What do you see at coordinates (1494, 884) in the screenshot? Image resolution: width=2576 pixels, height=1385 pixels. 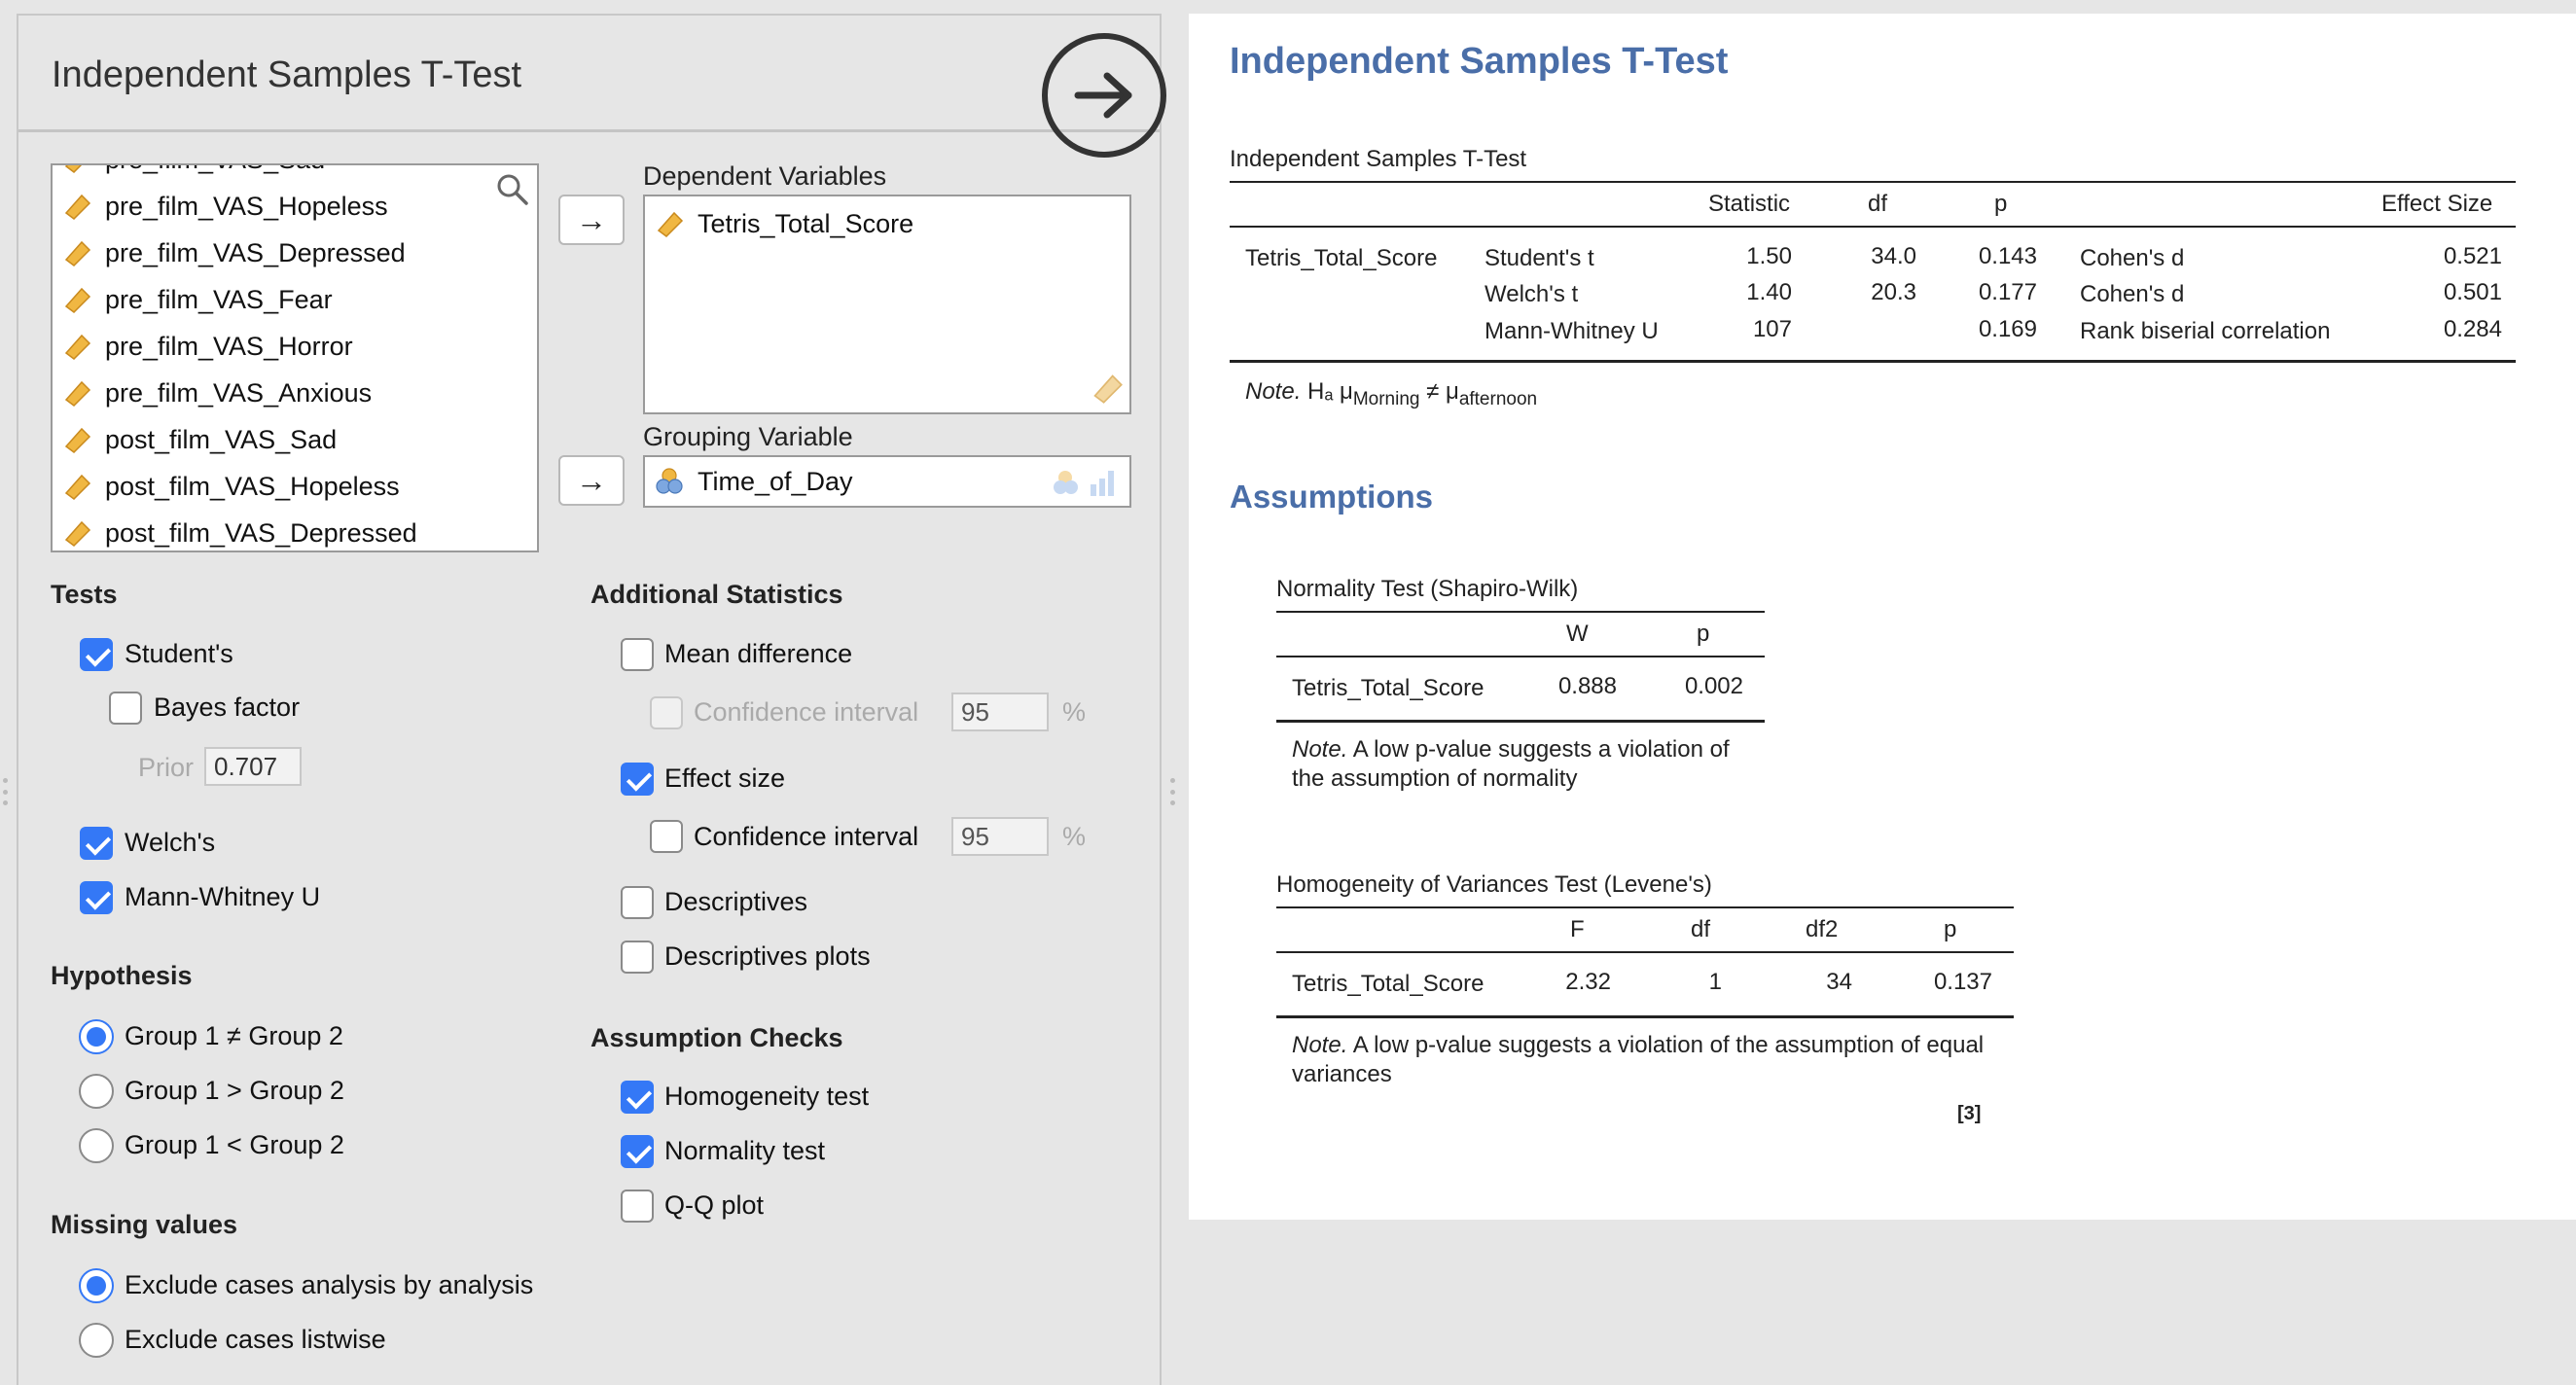 I see `levene-table-caption: Homogeneity of Variances Test (Levene's)` at bounding box center [1494, 884].